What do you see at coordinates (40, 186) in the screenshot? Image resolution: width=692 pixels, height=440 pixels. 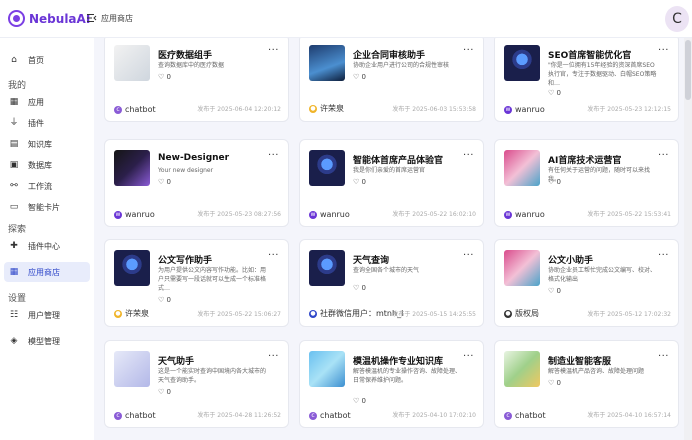 I see `sidebar-item-label: 工作流` at bounding box center [40, 186].